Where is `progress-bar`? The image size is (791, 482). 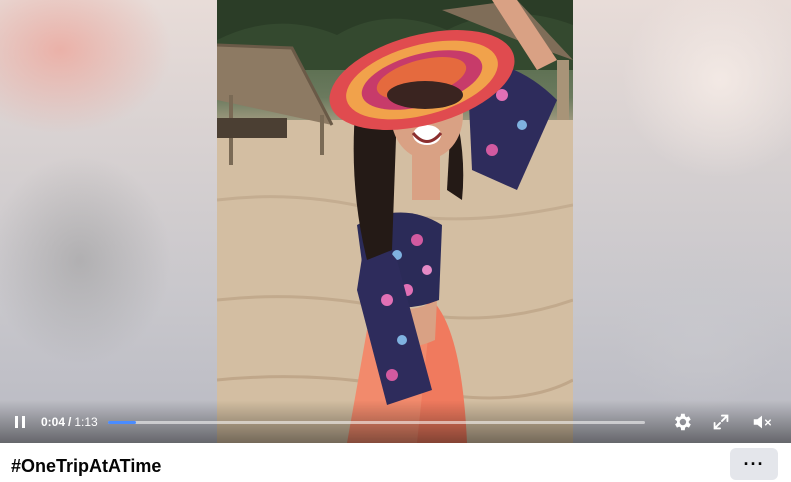
progress-bar is located at coordinates (376, 422).